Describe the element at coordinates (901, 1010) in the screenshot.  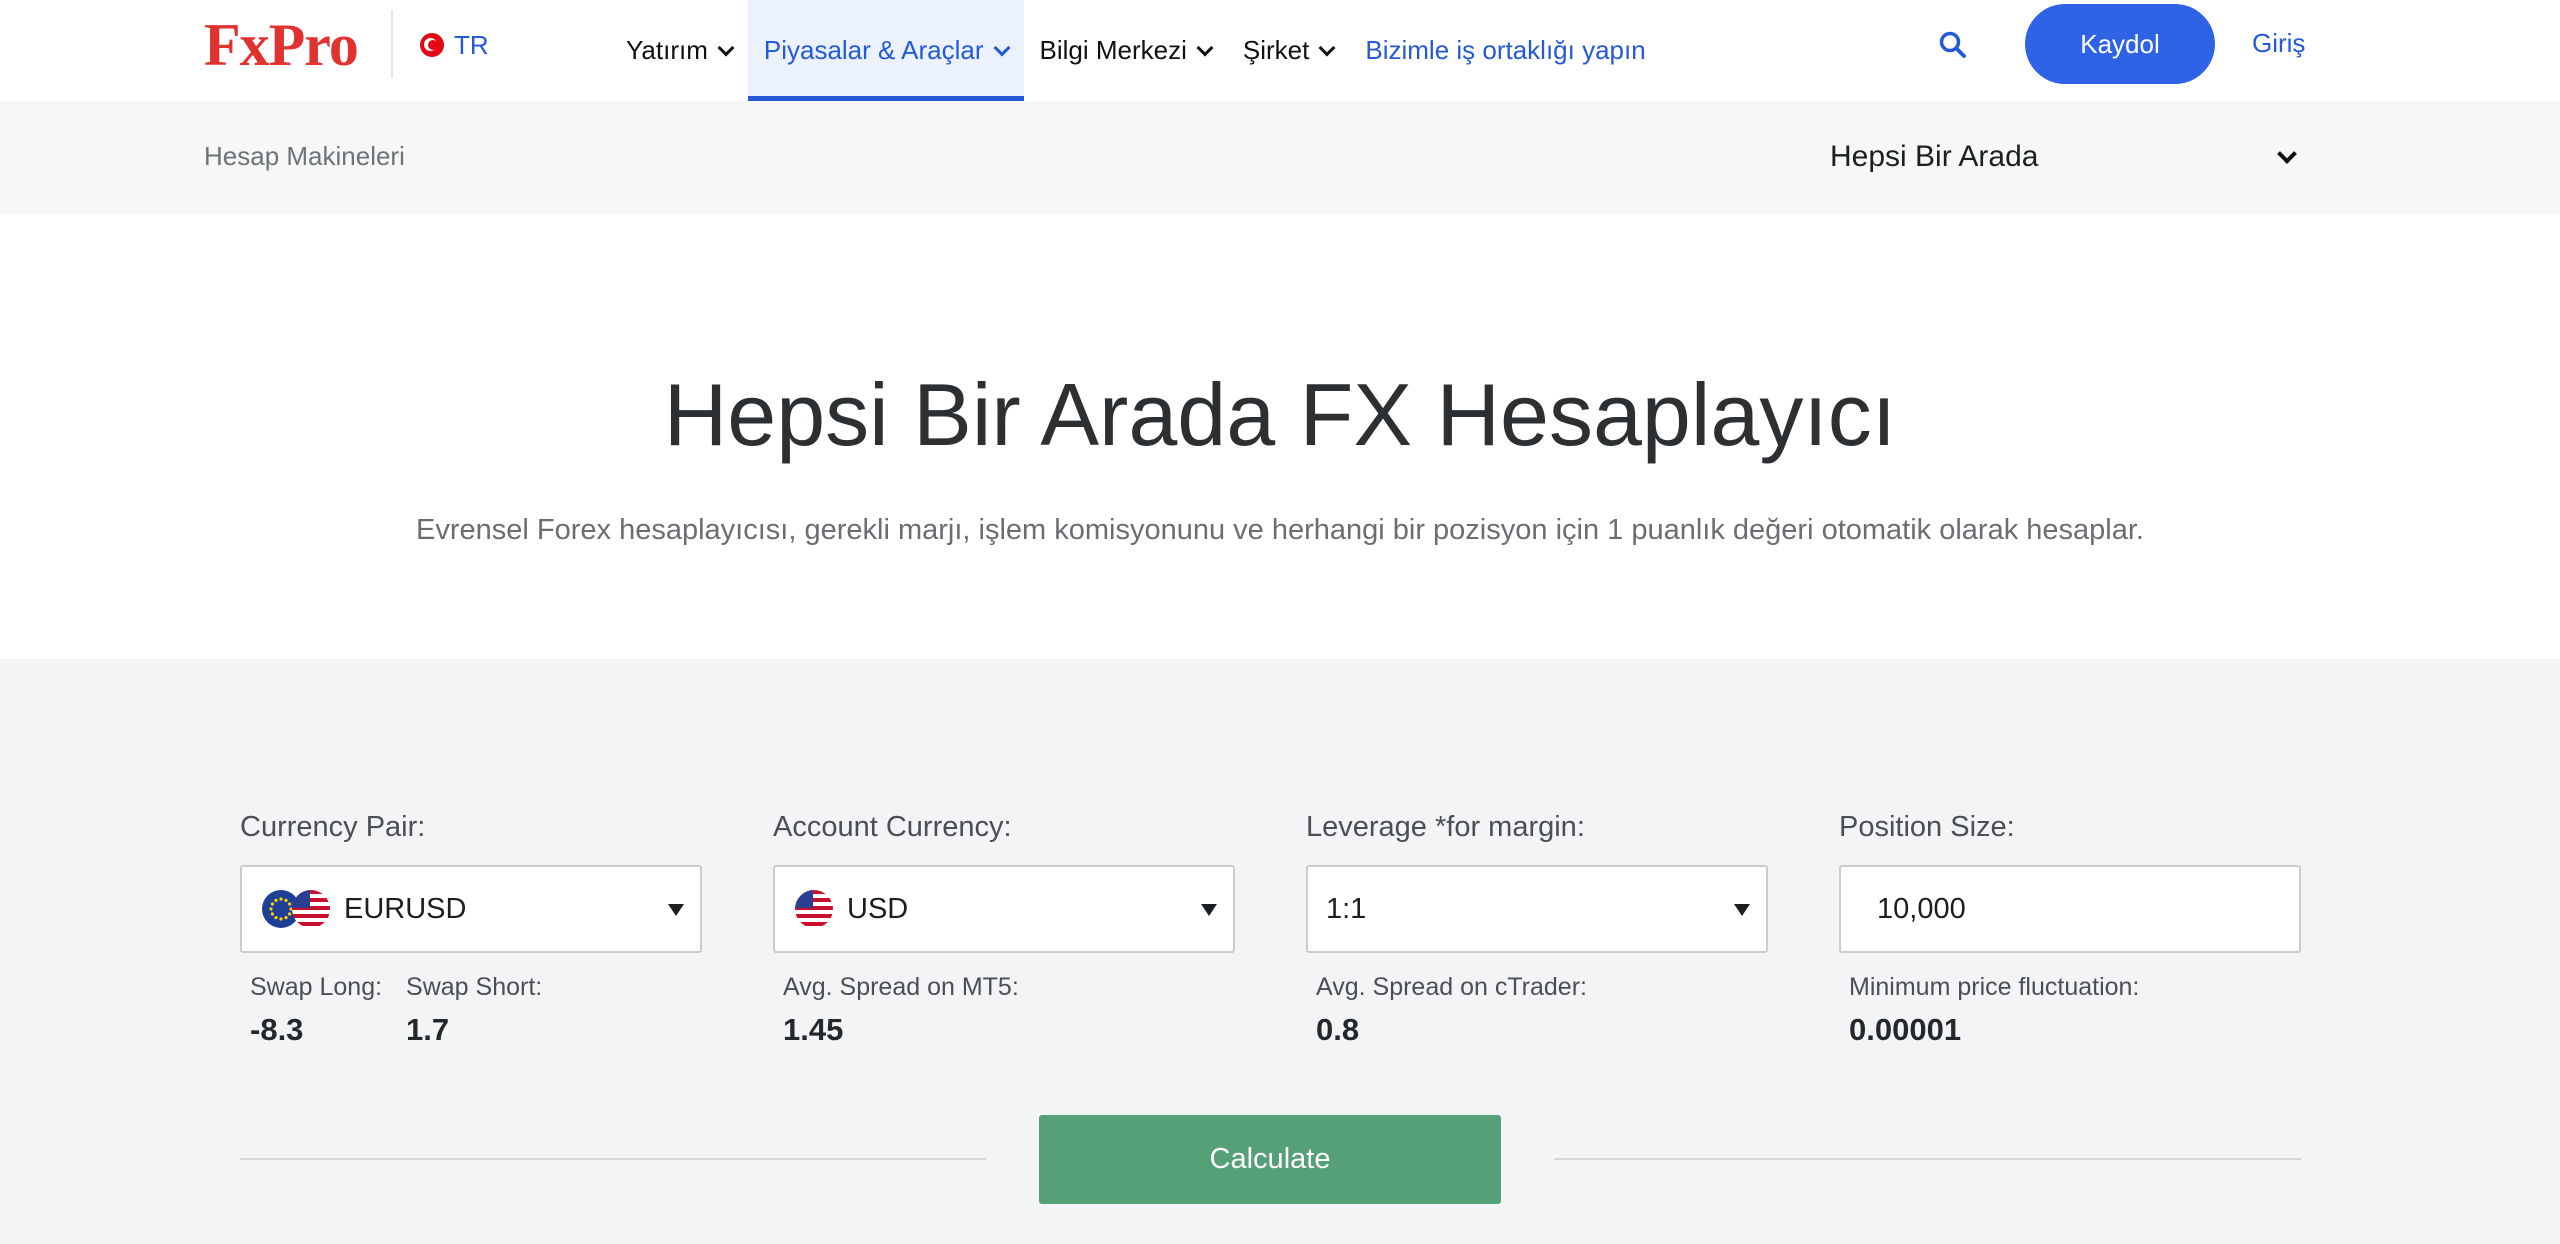
I see `spread-mt5: Avg. Spread on MT5: 1.45` at that location.